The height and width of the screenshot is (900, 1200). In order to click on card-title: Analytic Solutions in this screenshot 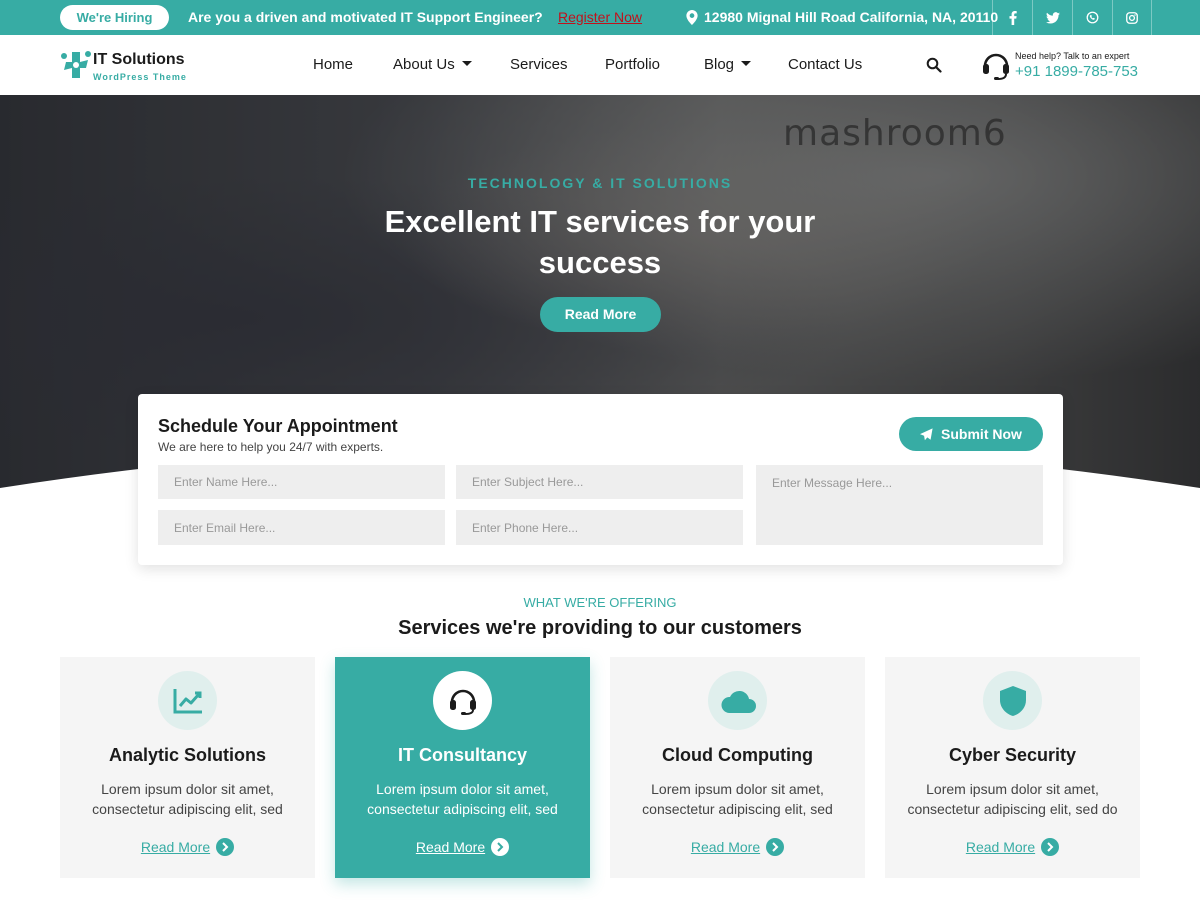, I will do `click(187, 755)`.